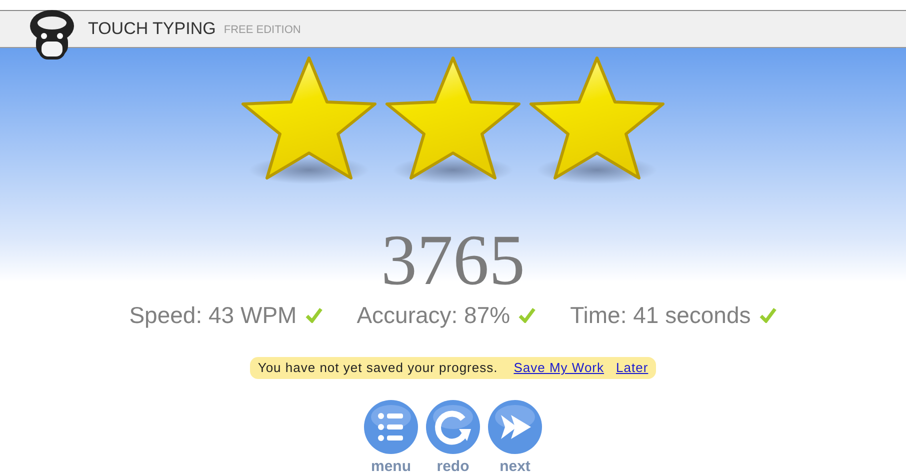  I want to click on list-icon, so click(391, 427).